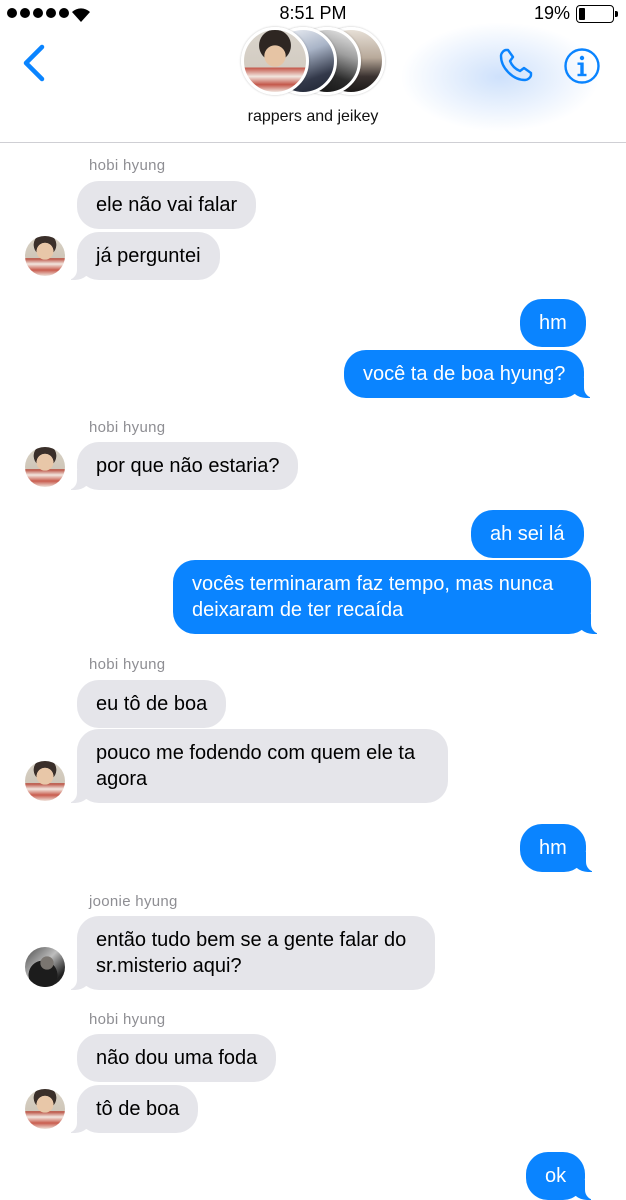  I want to click on message-bubble: por que não estaria?, so click(182, 466).